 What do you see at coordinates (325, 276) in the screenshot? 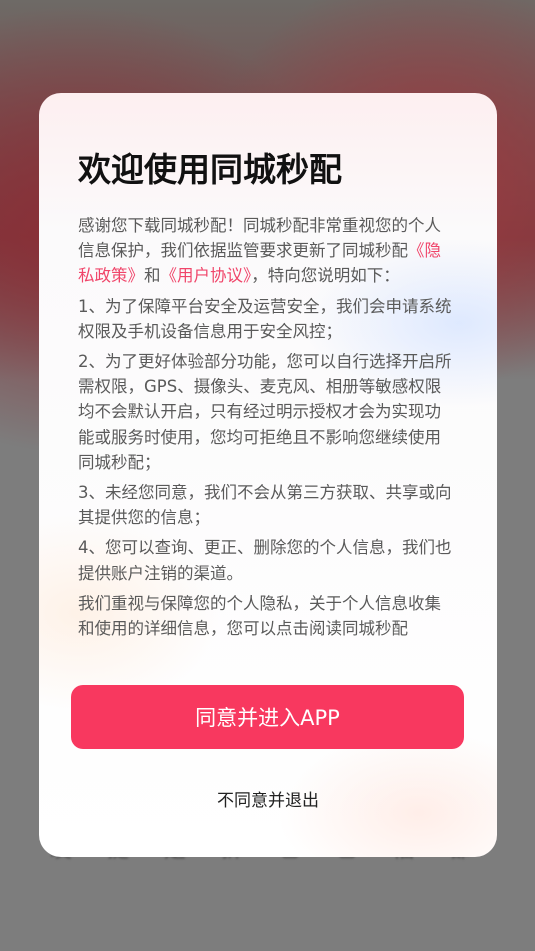
I see `intro-after-text: ，特向您说明如下：` at bounding box center [325, 276].